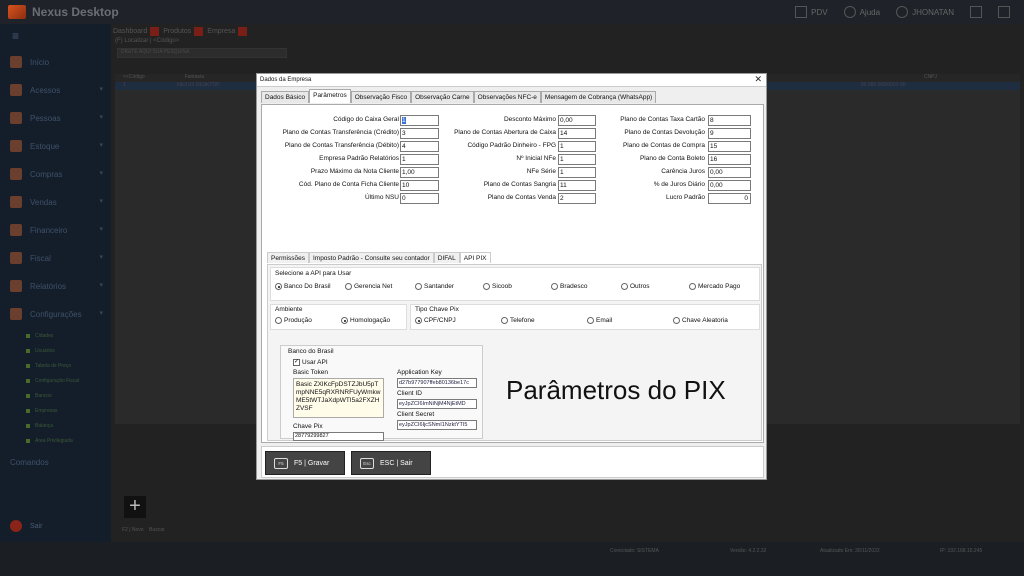 The image size is (1024, 576). I want to click on chave-pix-input: 28779299827, so click(338, 436).